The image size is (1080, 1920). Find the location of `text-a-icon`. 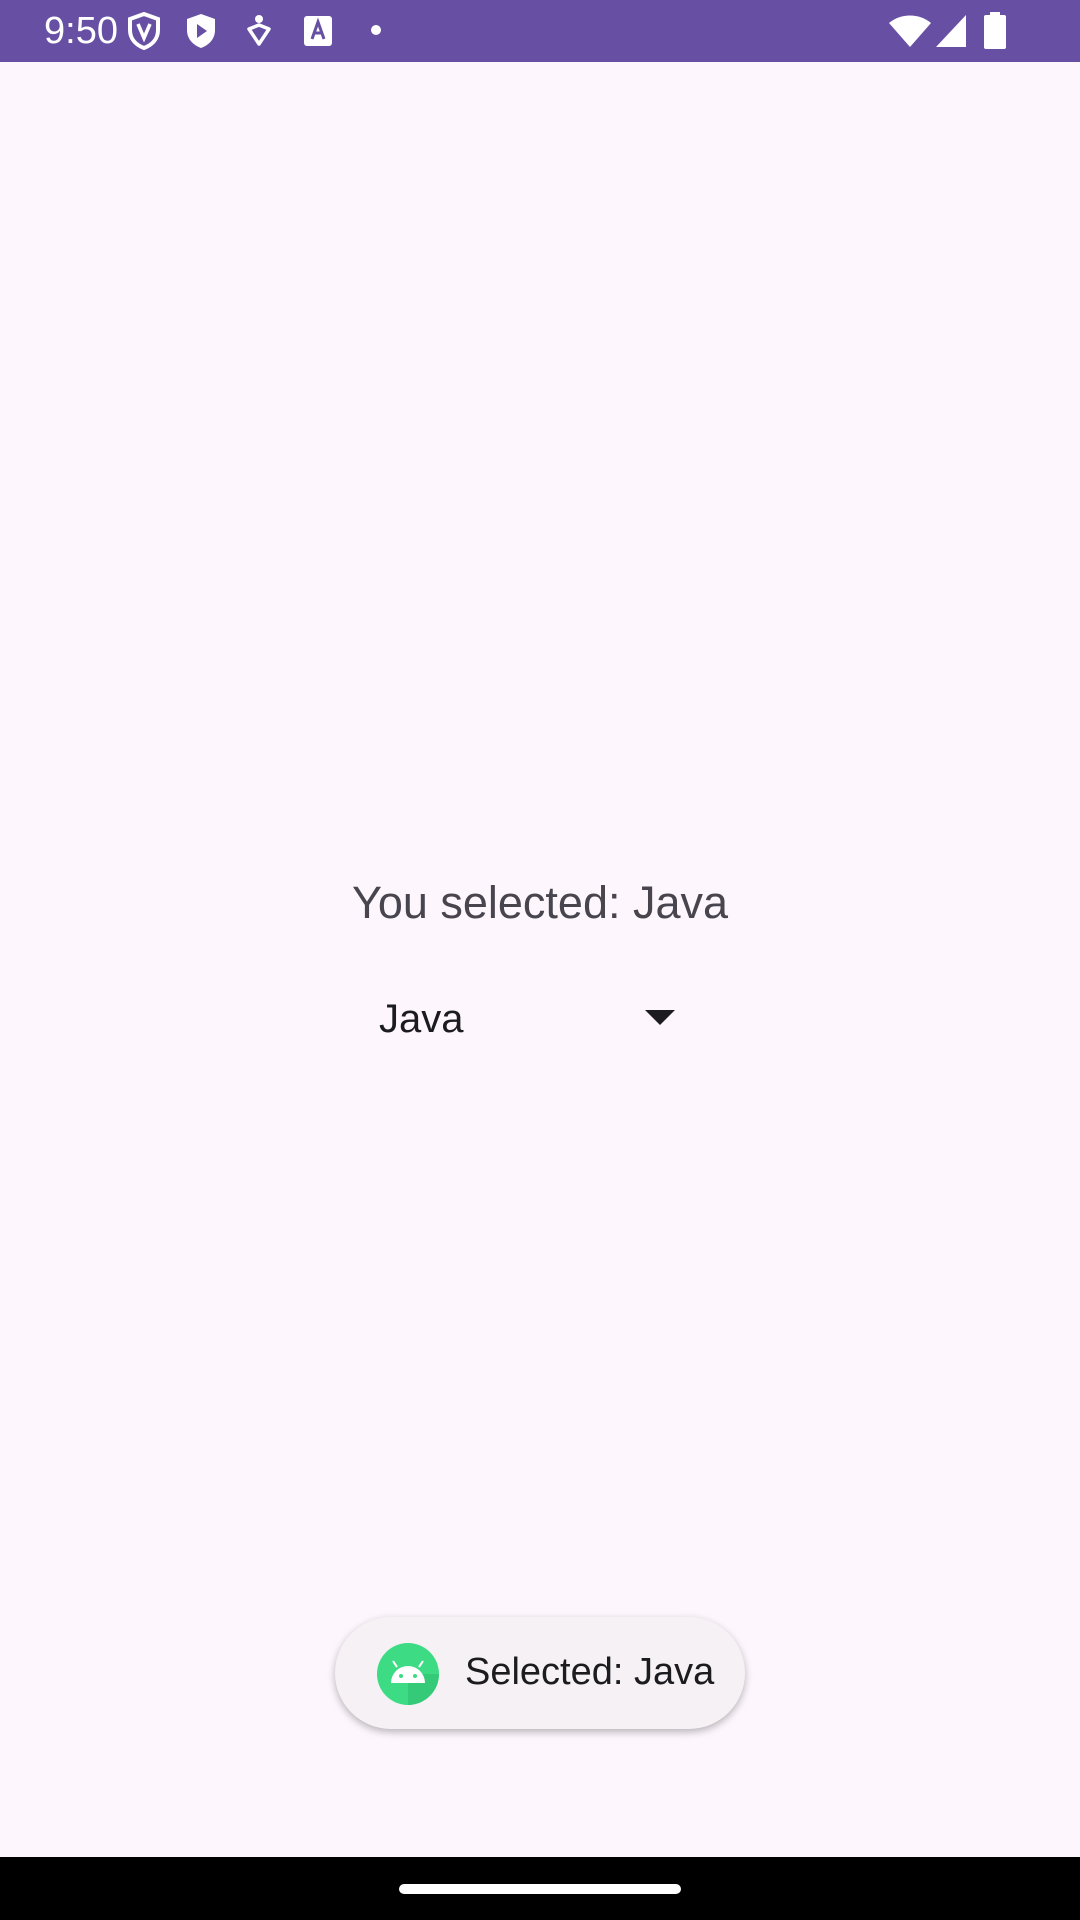

text-a-icon is located at coordinates (318, 31).